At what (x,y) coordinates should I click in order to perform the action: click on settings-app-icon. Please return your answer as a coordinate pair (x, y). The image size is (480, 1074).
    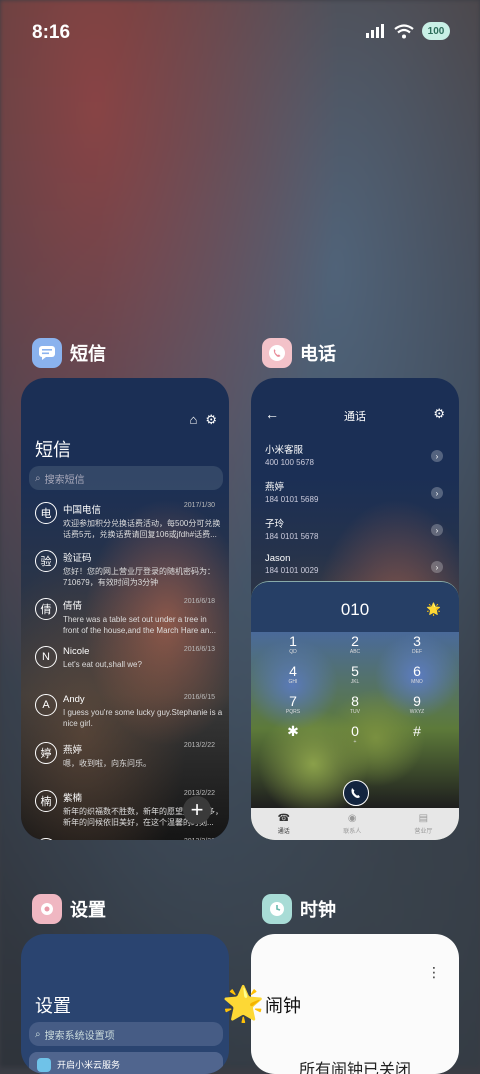
    Looking at the image, I should click on (47, 909).